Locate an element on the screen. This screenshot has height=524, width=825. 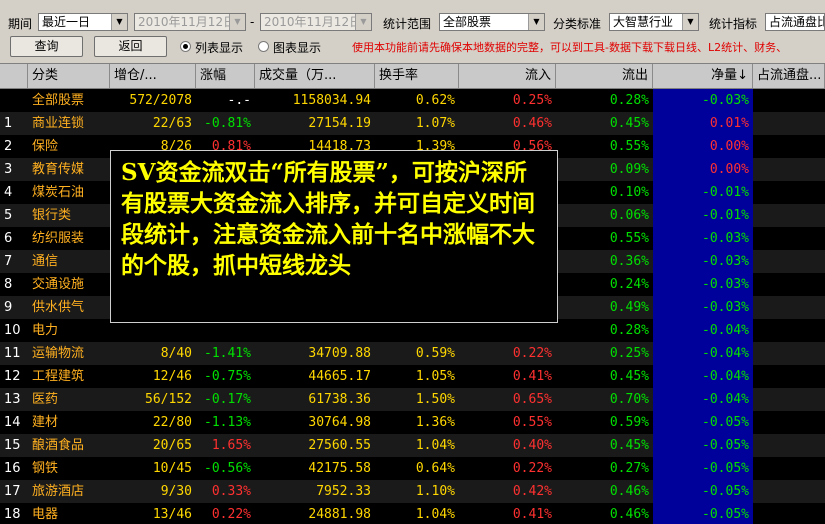
header-turnover: 换手率 is located at coordinates (417, 76).